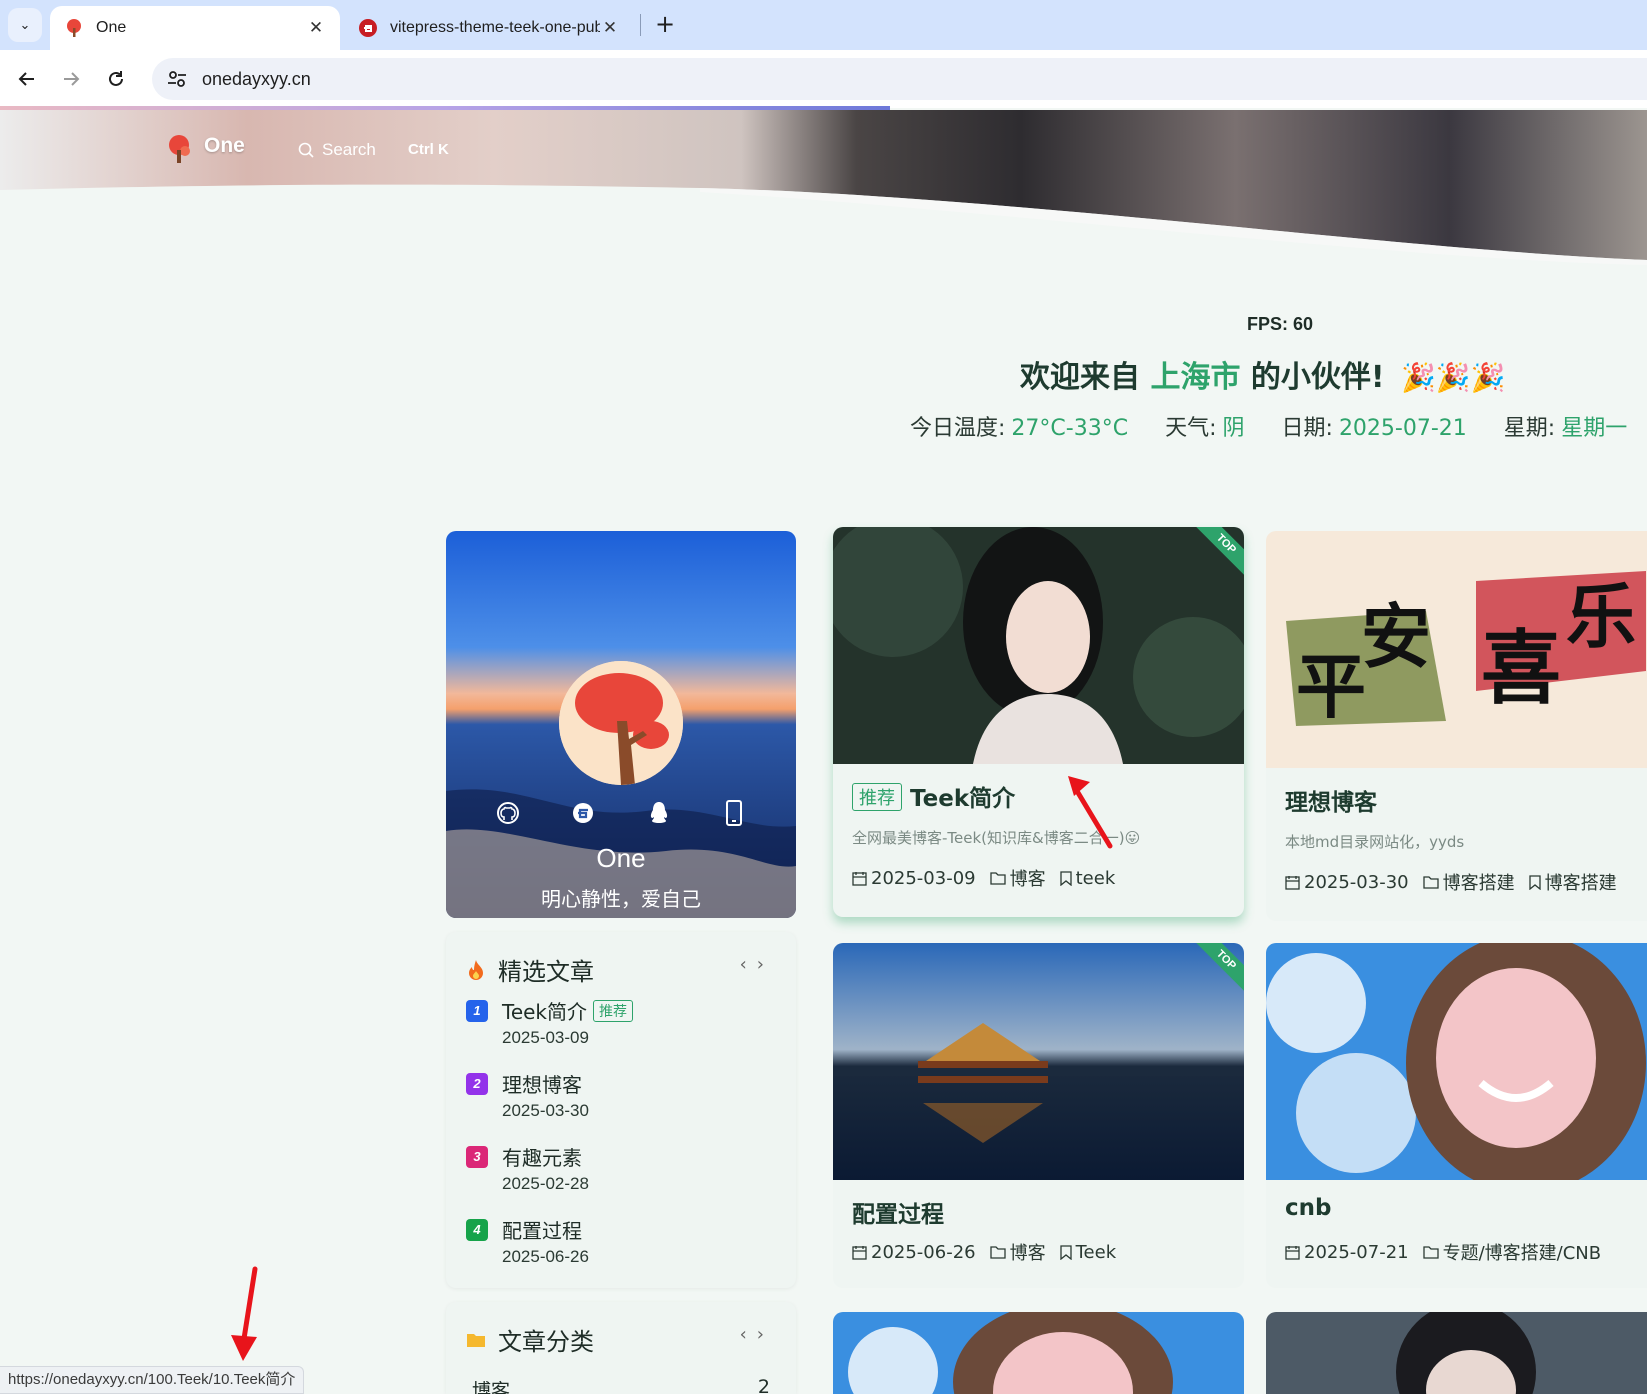 Image resolution: width=1647 pixels, height=1394 pixels. Describe the element at coordinates (1430, 882) in the screenshot. I see `folder-outline-icon` at that location.